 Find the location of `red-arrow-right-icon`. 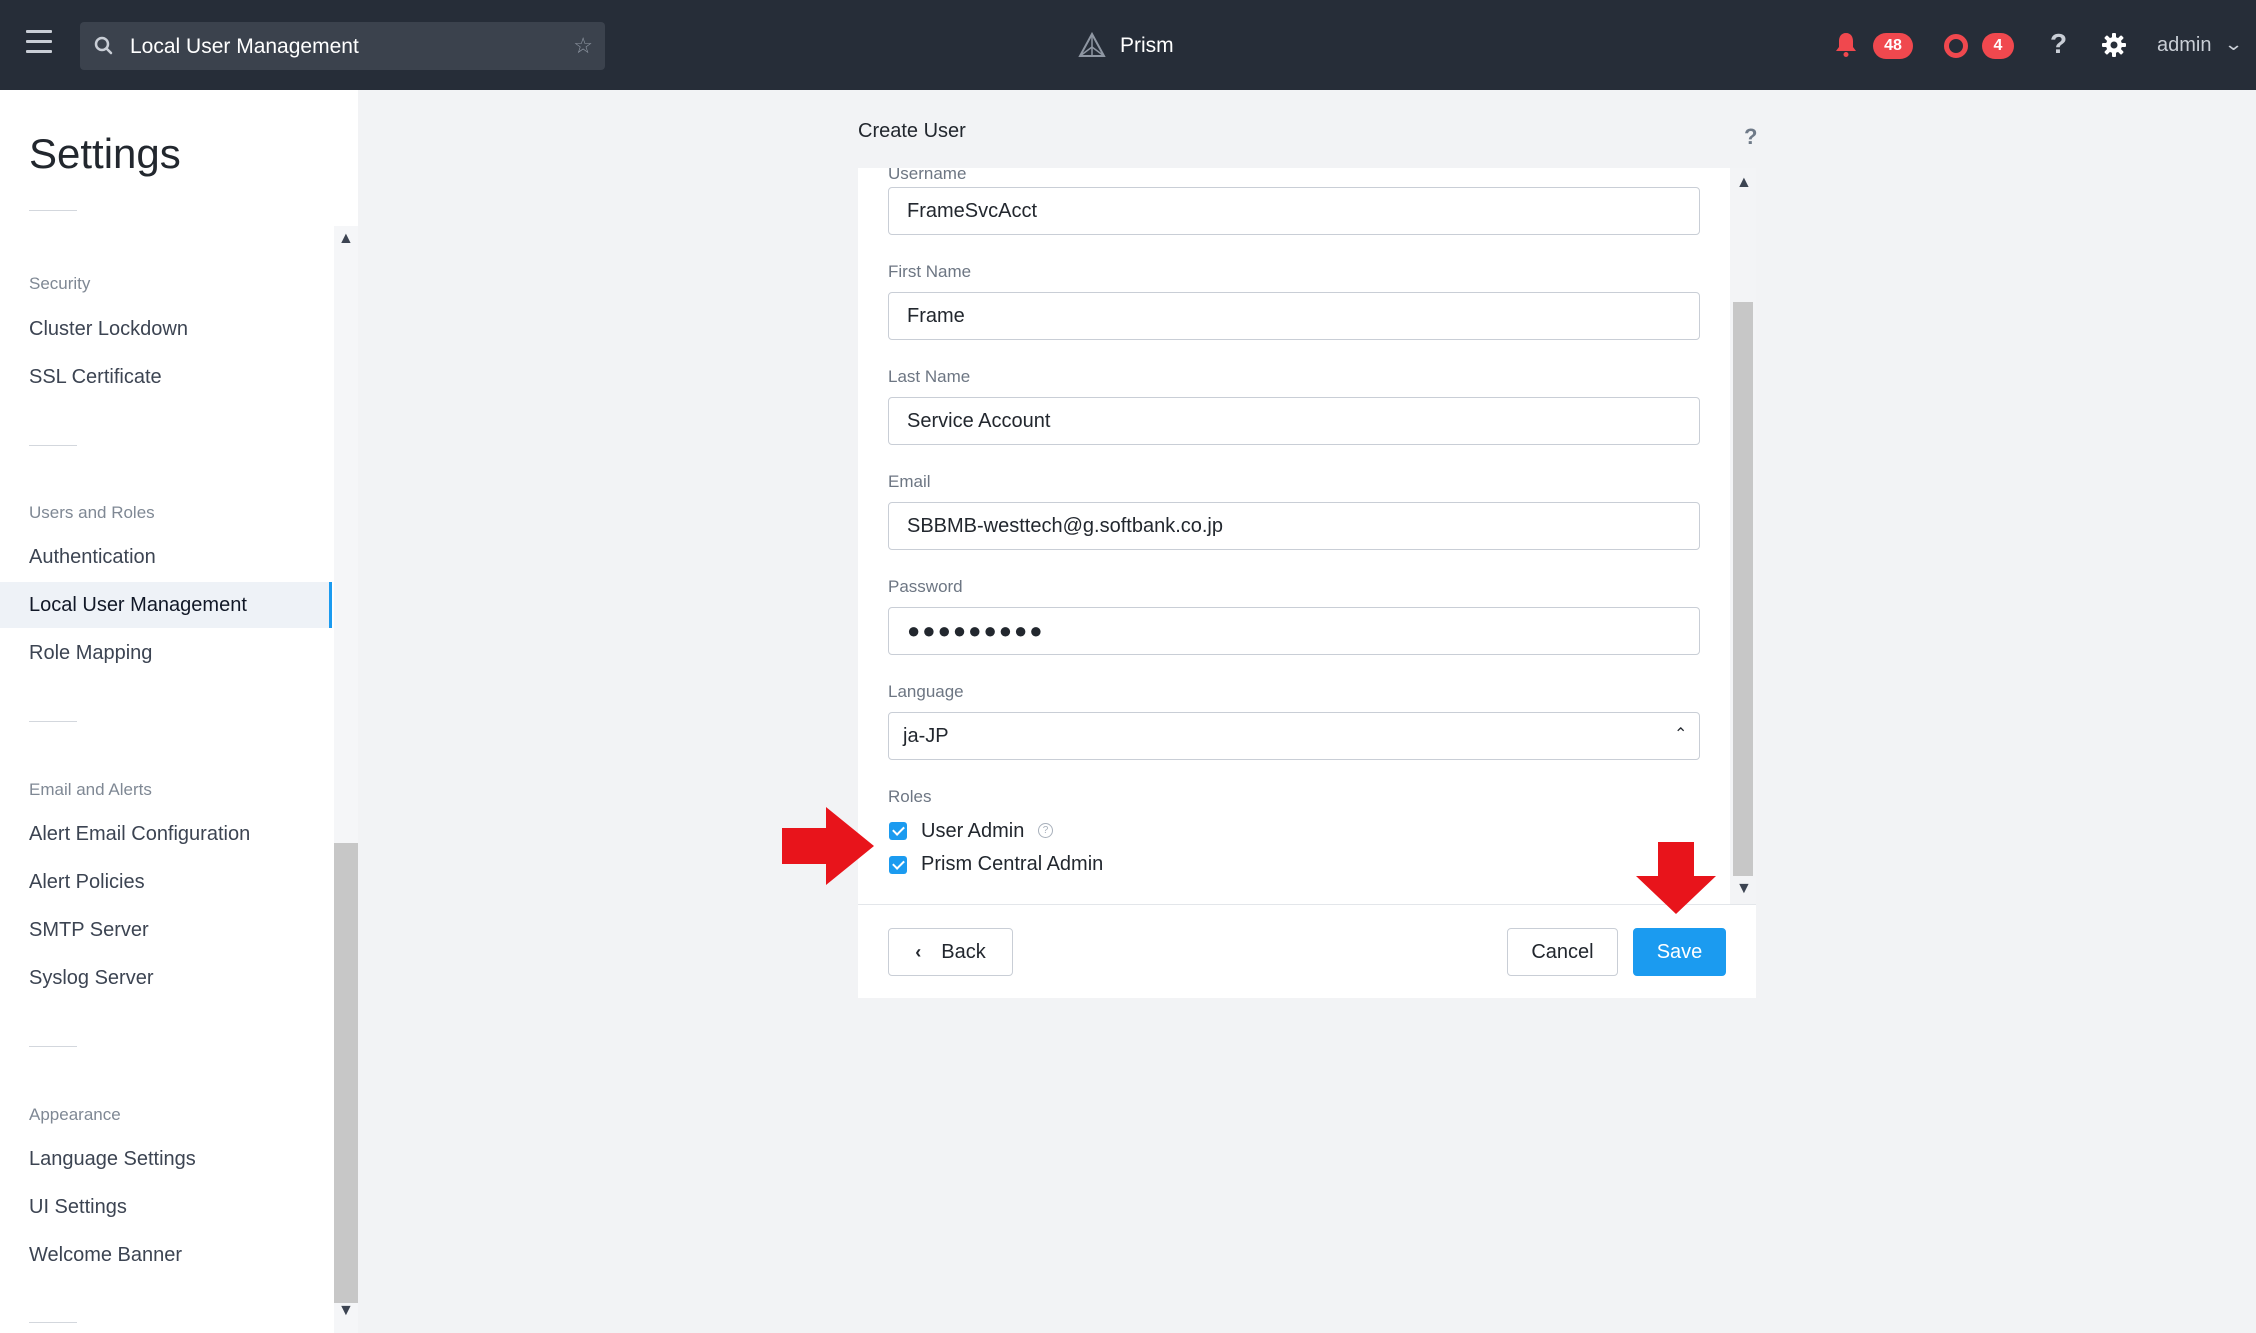

red-arrow-right-icon is located at coordinates (828, 846).